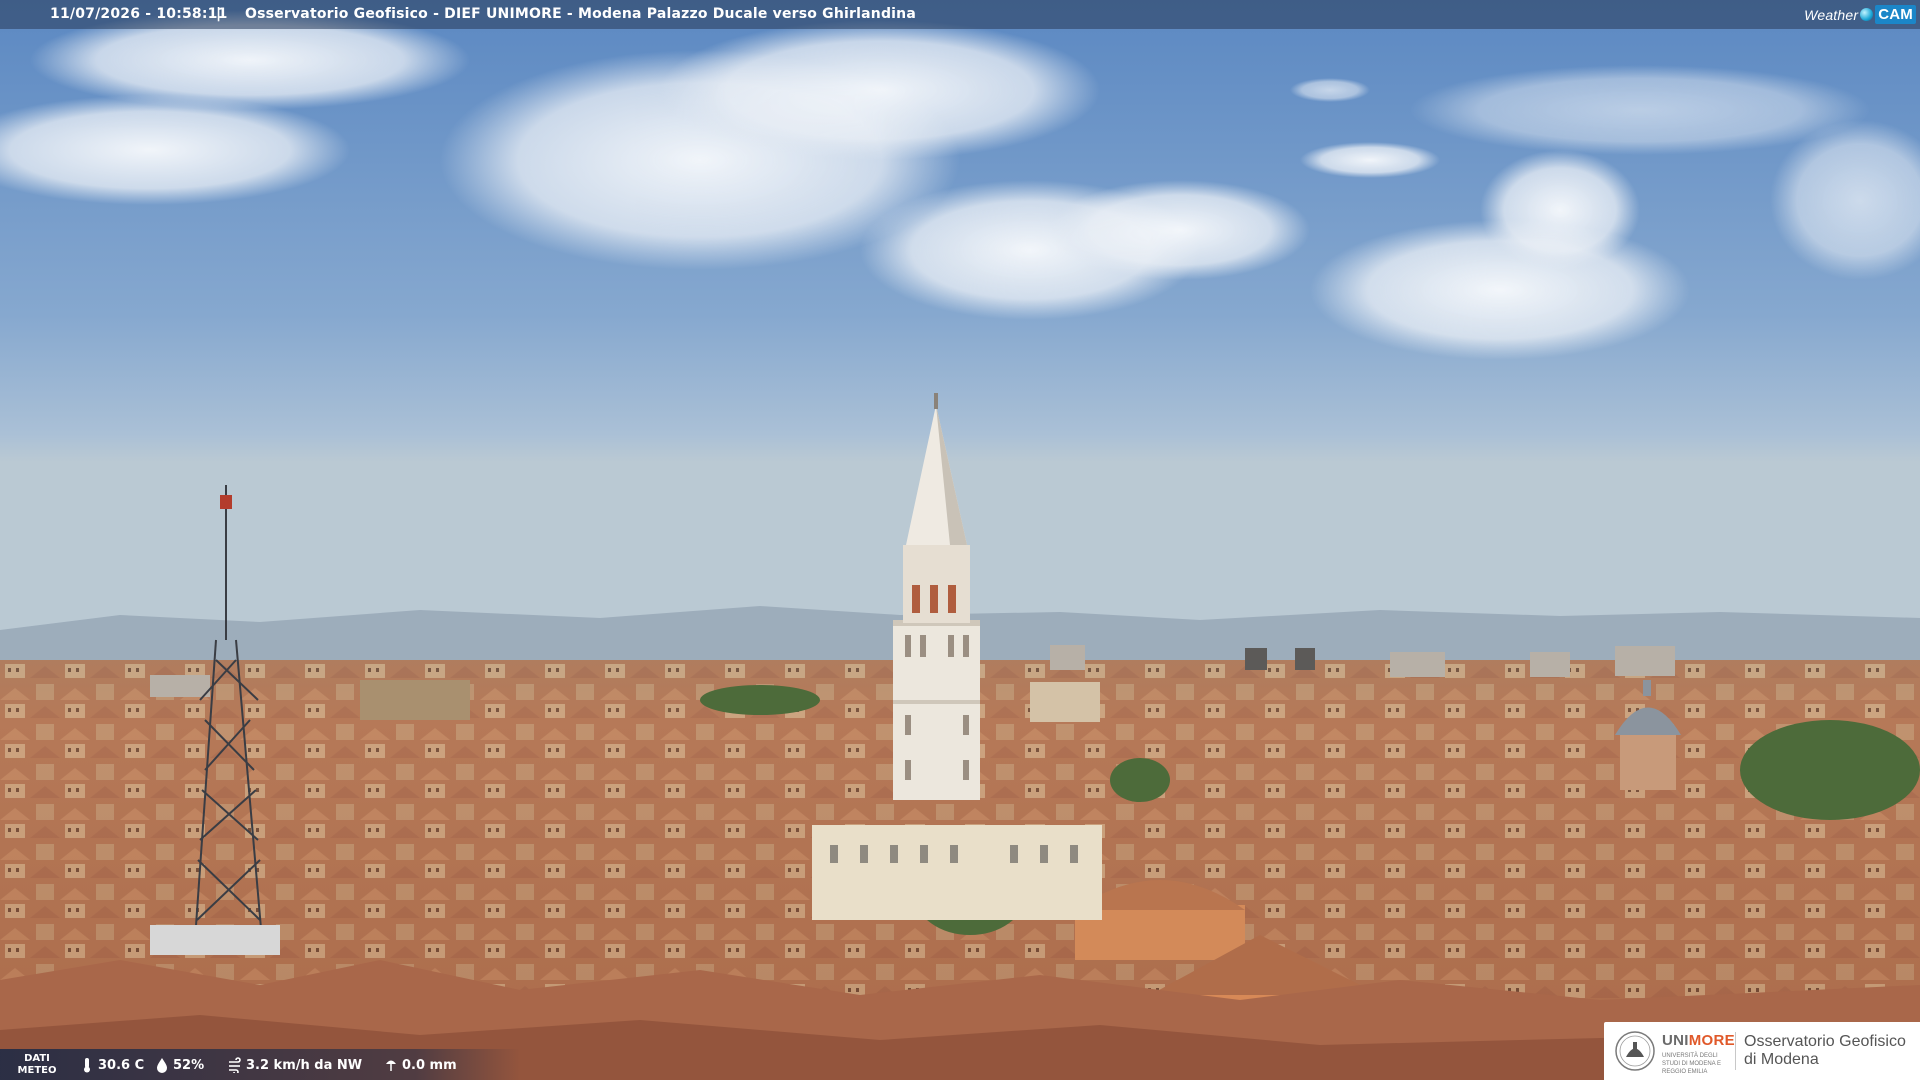 The width and height of the screenshot is (1920, 1080). What do you see at coordinates (112, 1065) in the screenshot?
I see `temperature-reading: 30.6 C` at bounding box center [112, 1065].